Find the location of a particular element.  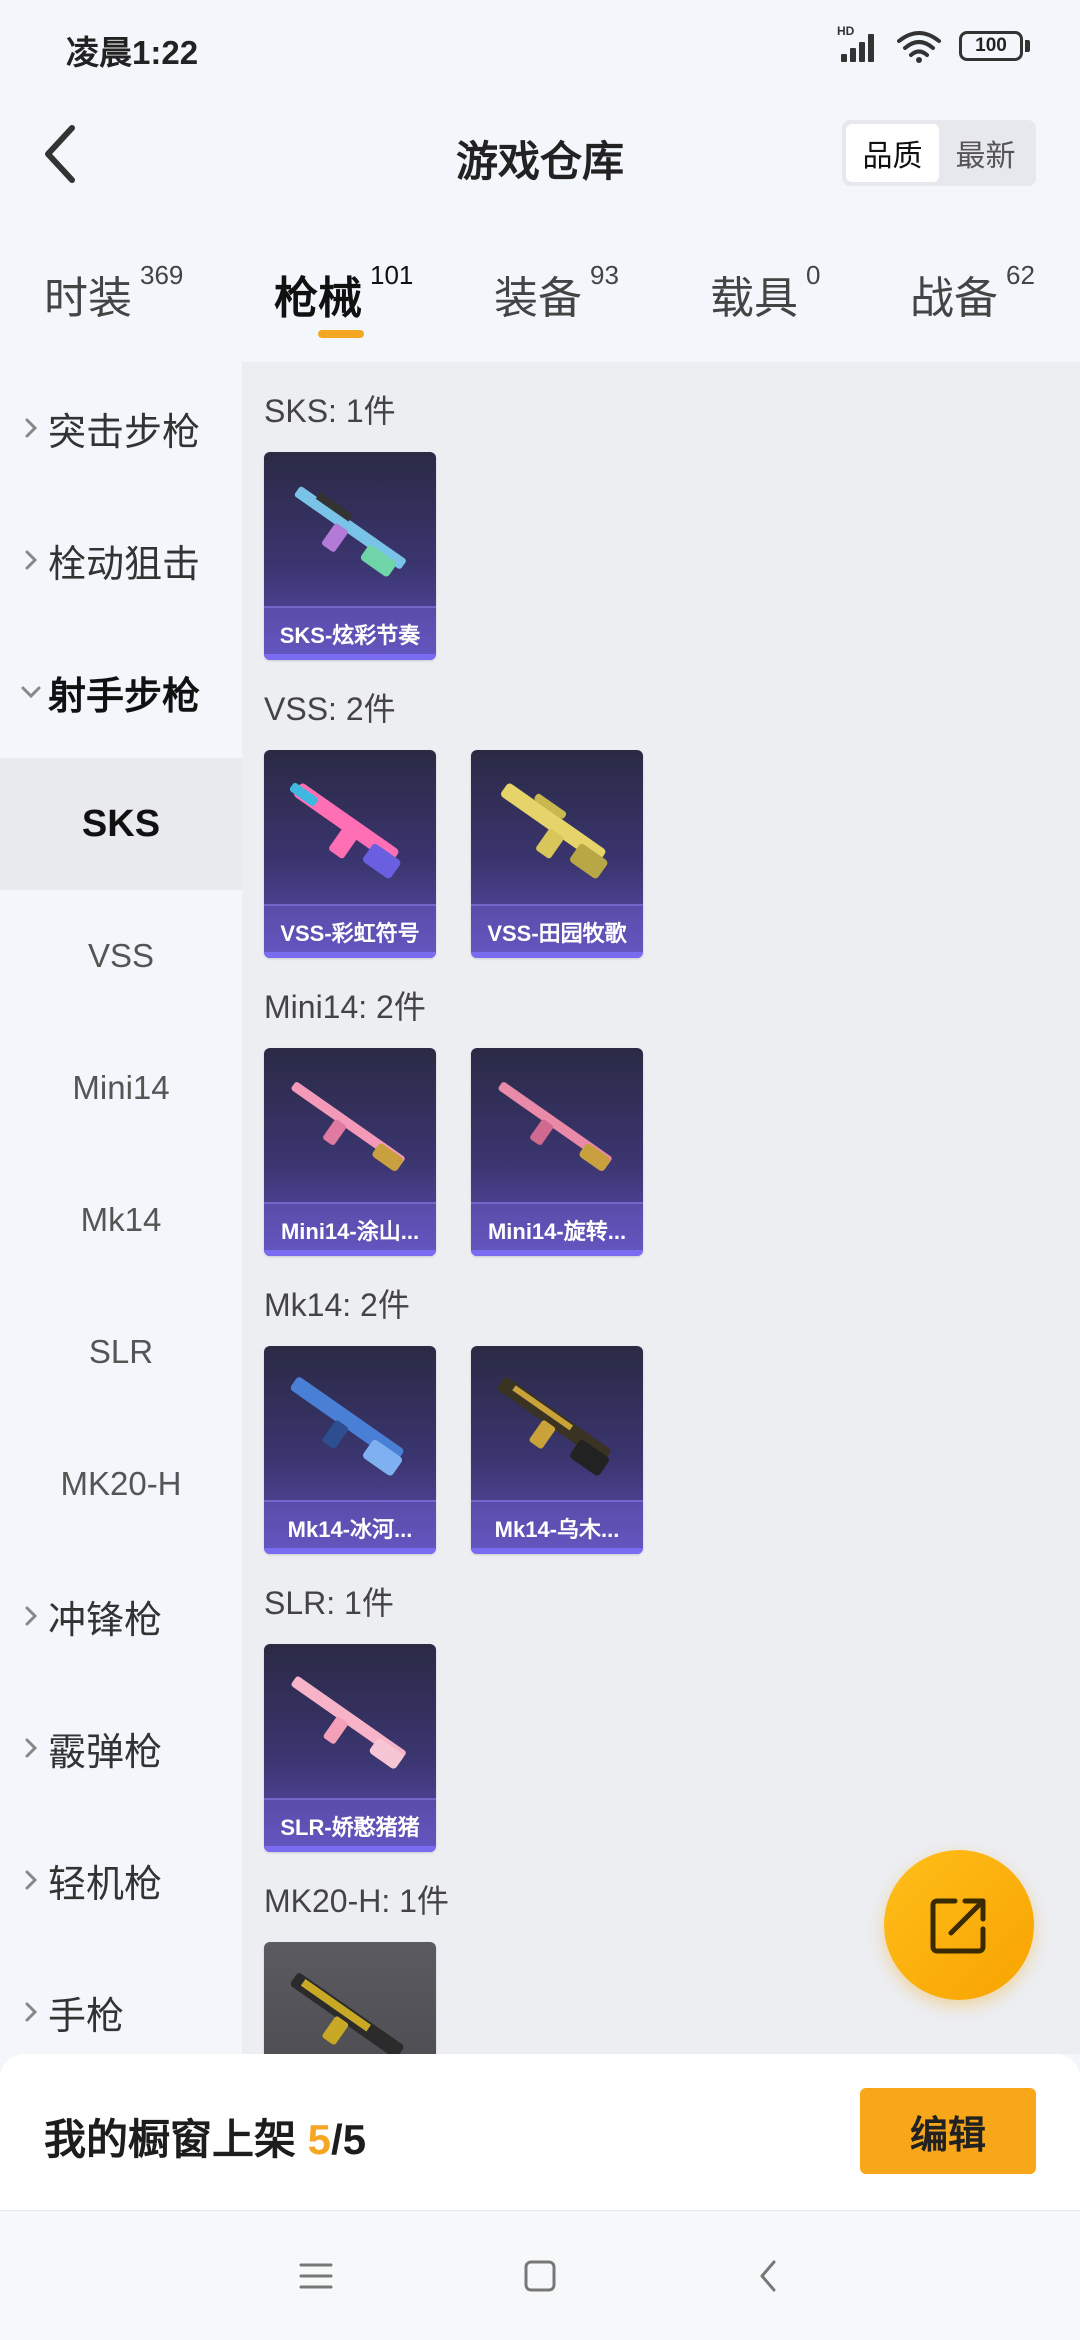

tab-firearms: 枪械 101 is located at coordinates (344, 293).